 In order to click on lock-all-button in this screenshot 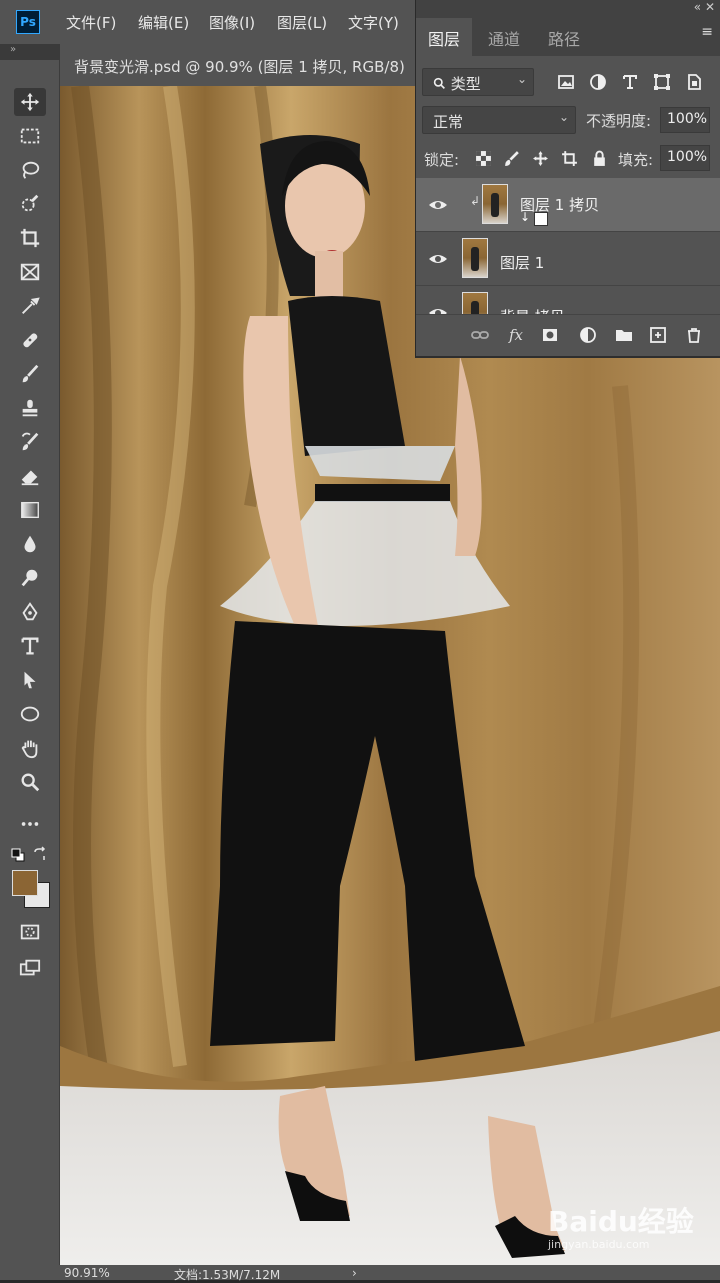, I will do `click(599, 158)`.